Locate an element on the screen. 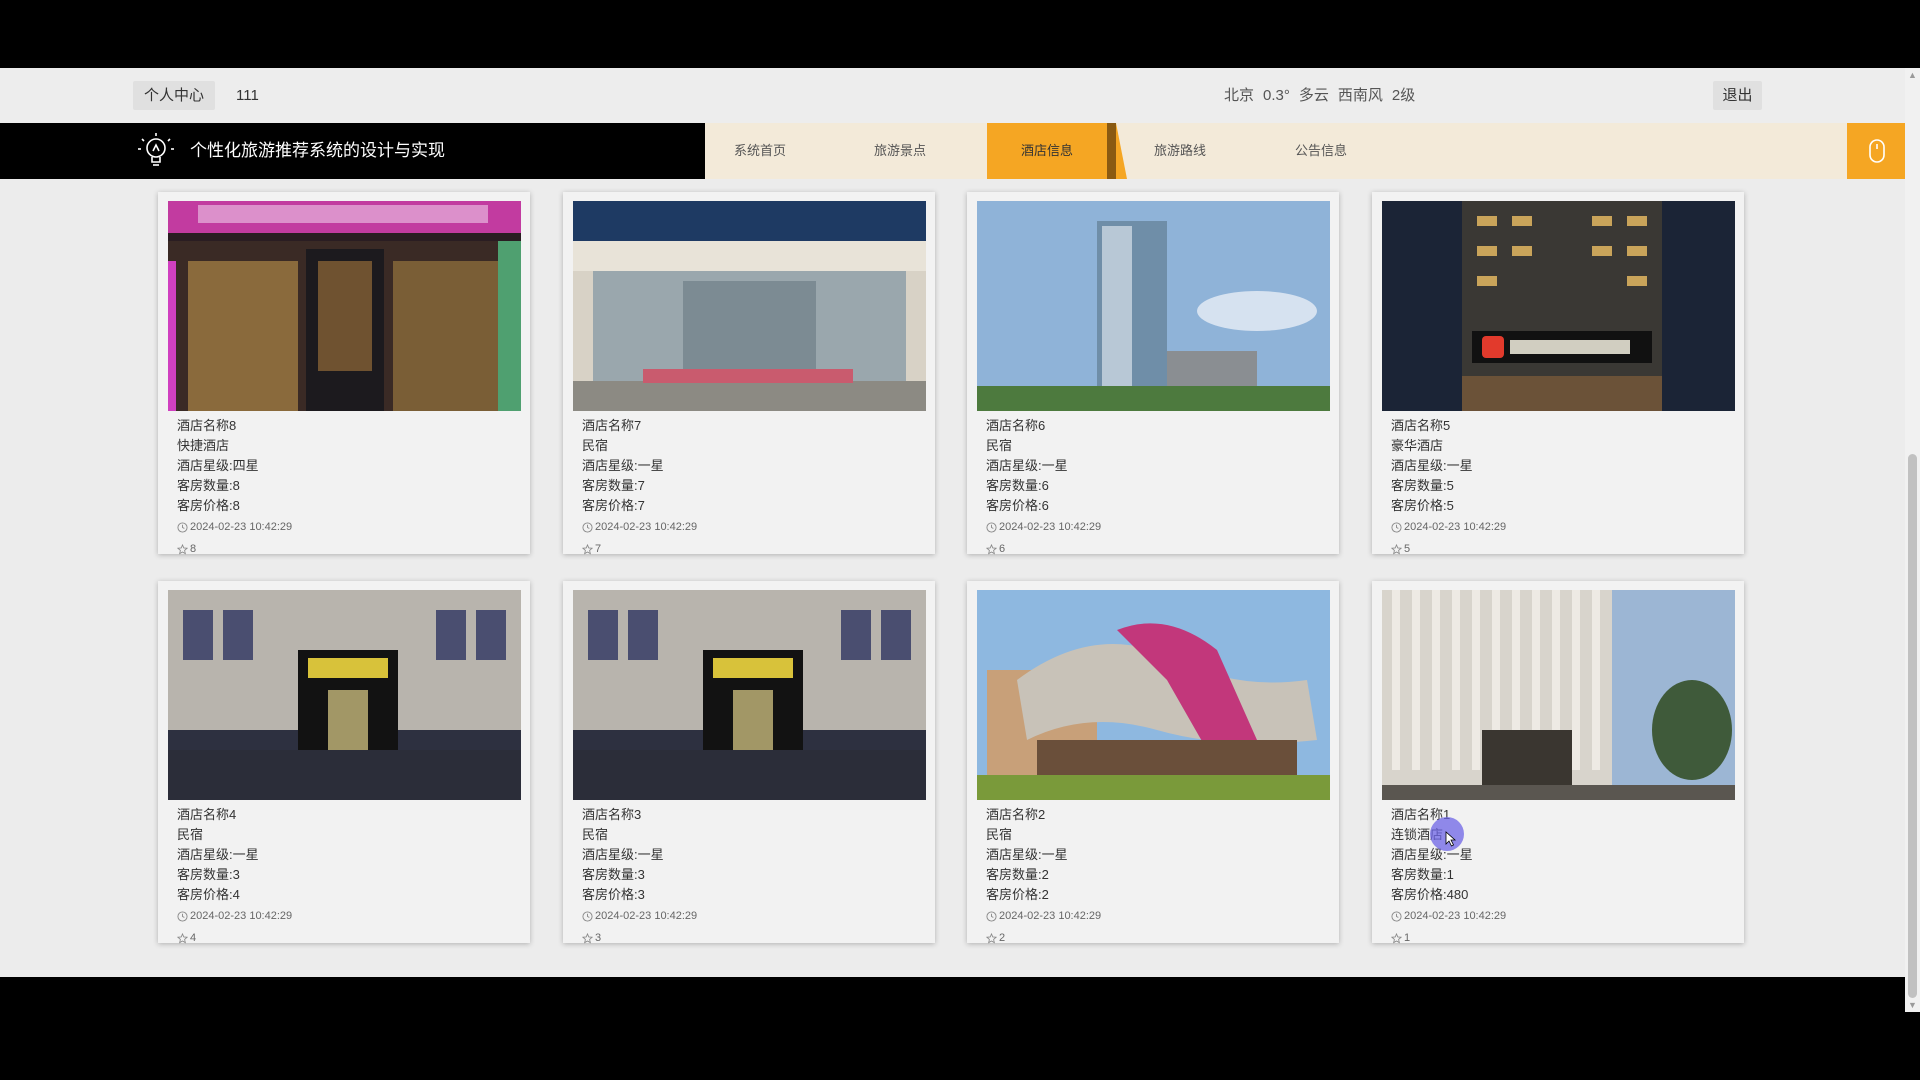 The width and height of the screenshot is (1920, 1080). scroll-up-icon: ▲ is located at coordinates (1912, 75).